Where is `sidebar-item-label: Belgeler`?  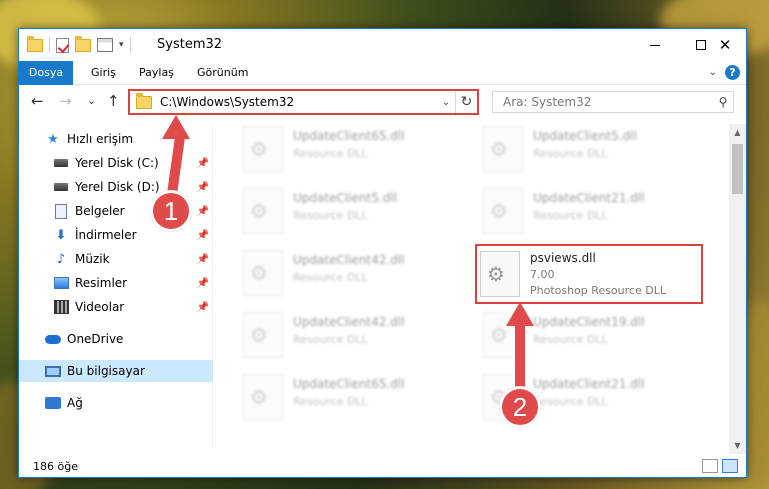 sidebar-item-label: Belgeler is located at coordinates (100, 211).